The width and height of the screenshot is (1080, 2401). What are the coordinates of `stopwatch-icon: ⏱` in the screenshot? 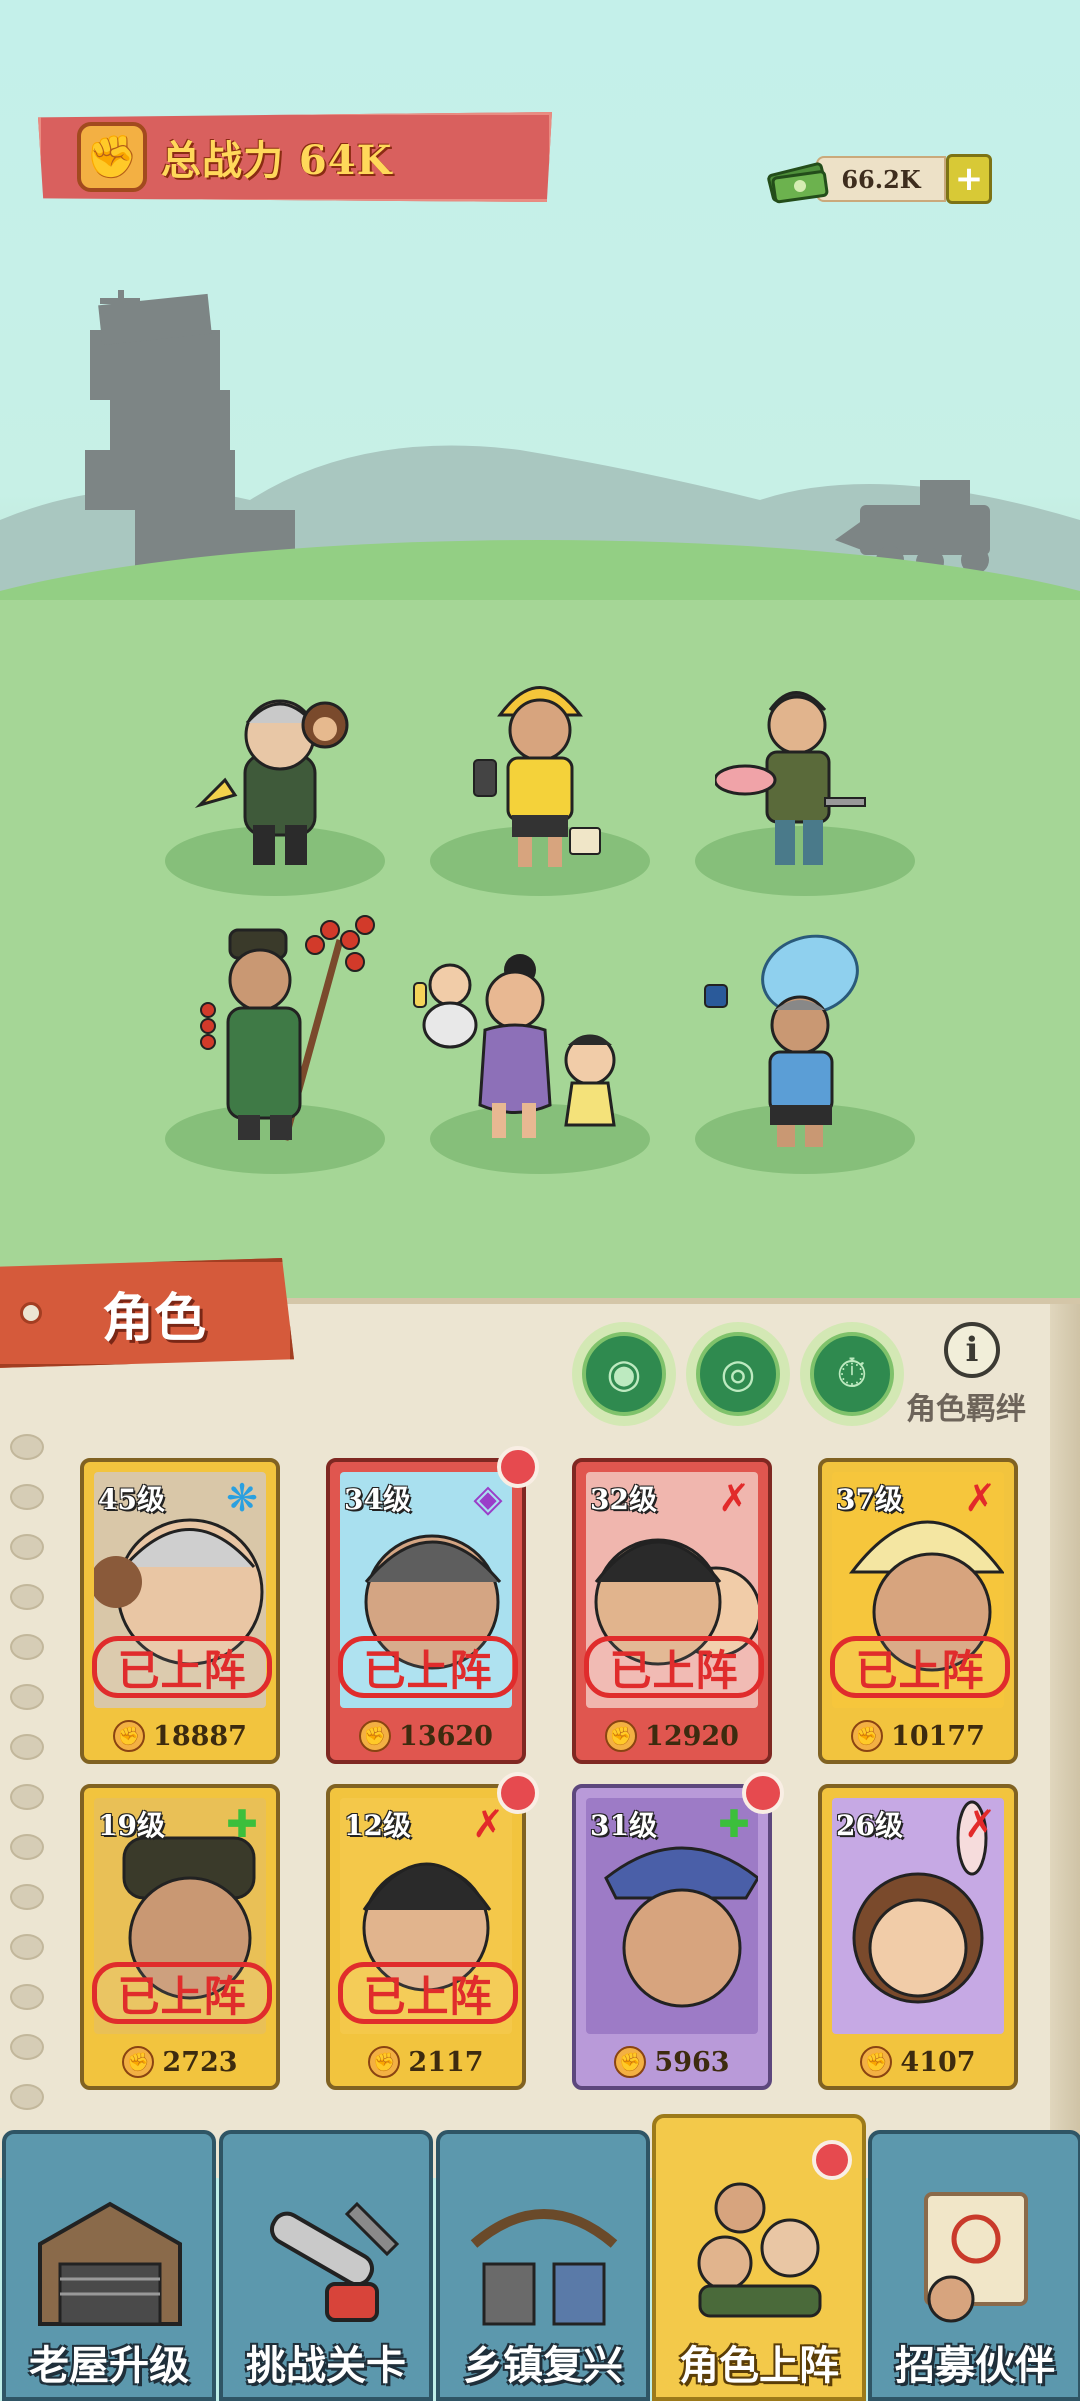 It's located at (852, 1374).